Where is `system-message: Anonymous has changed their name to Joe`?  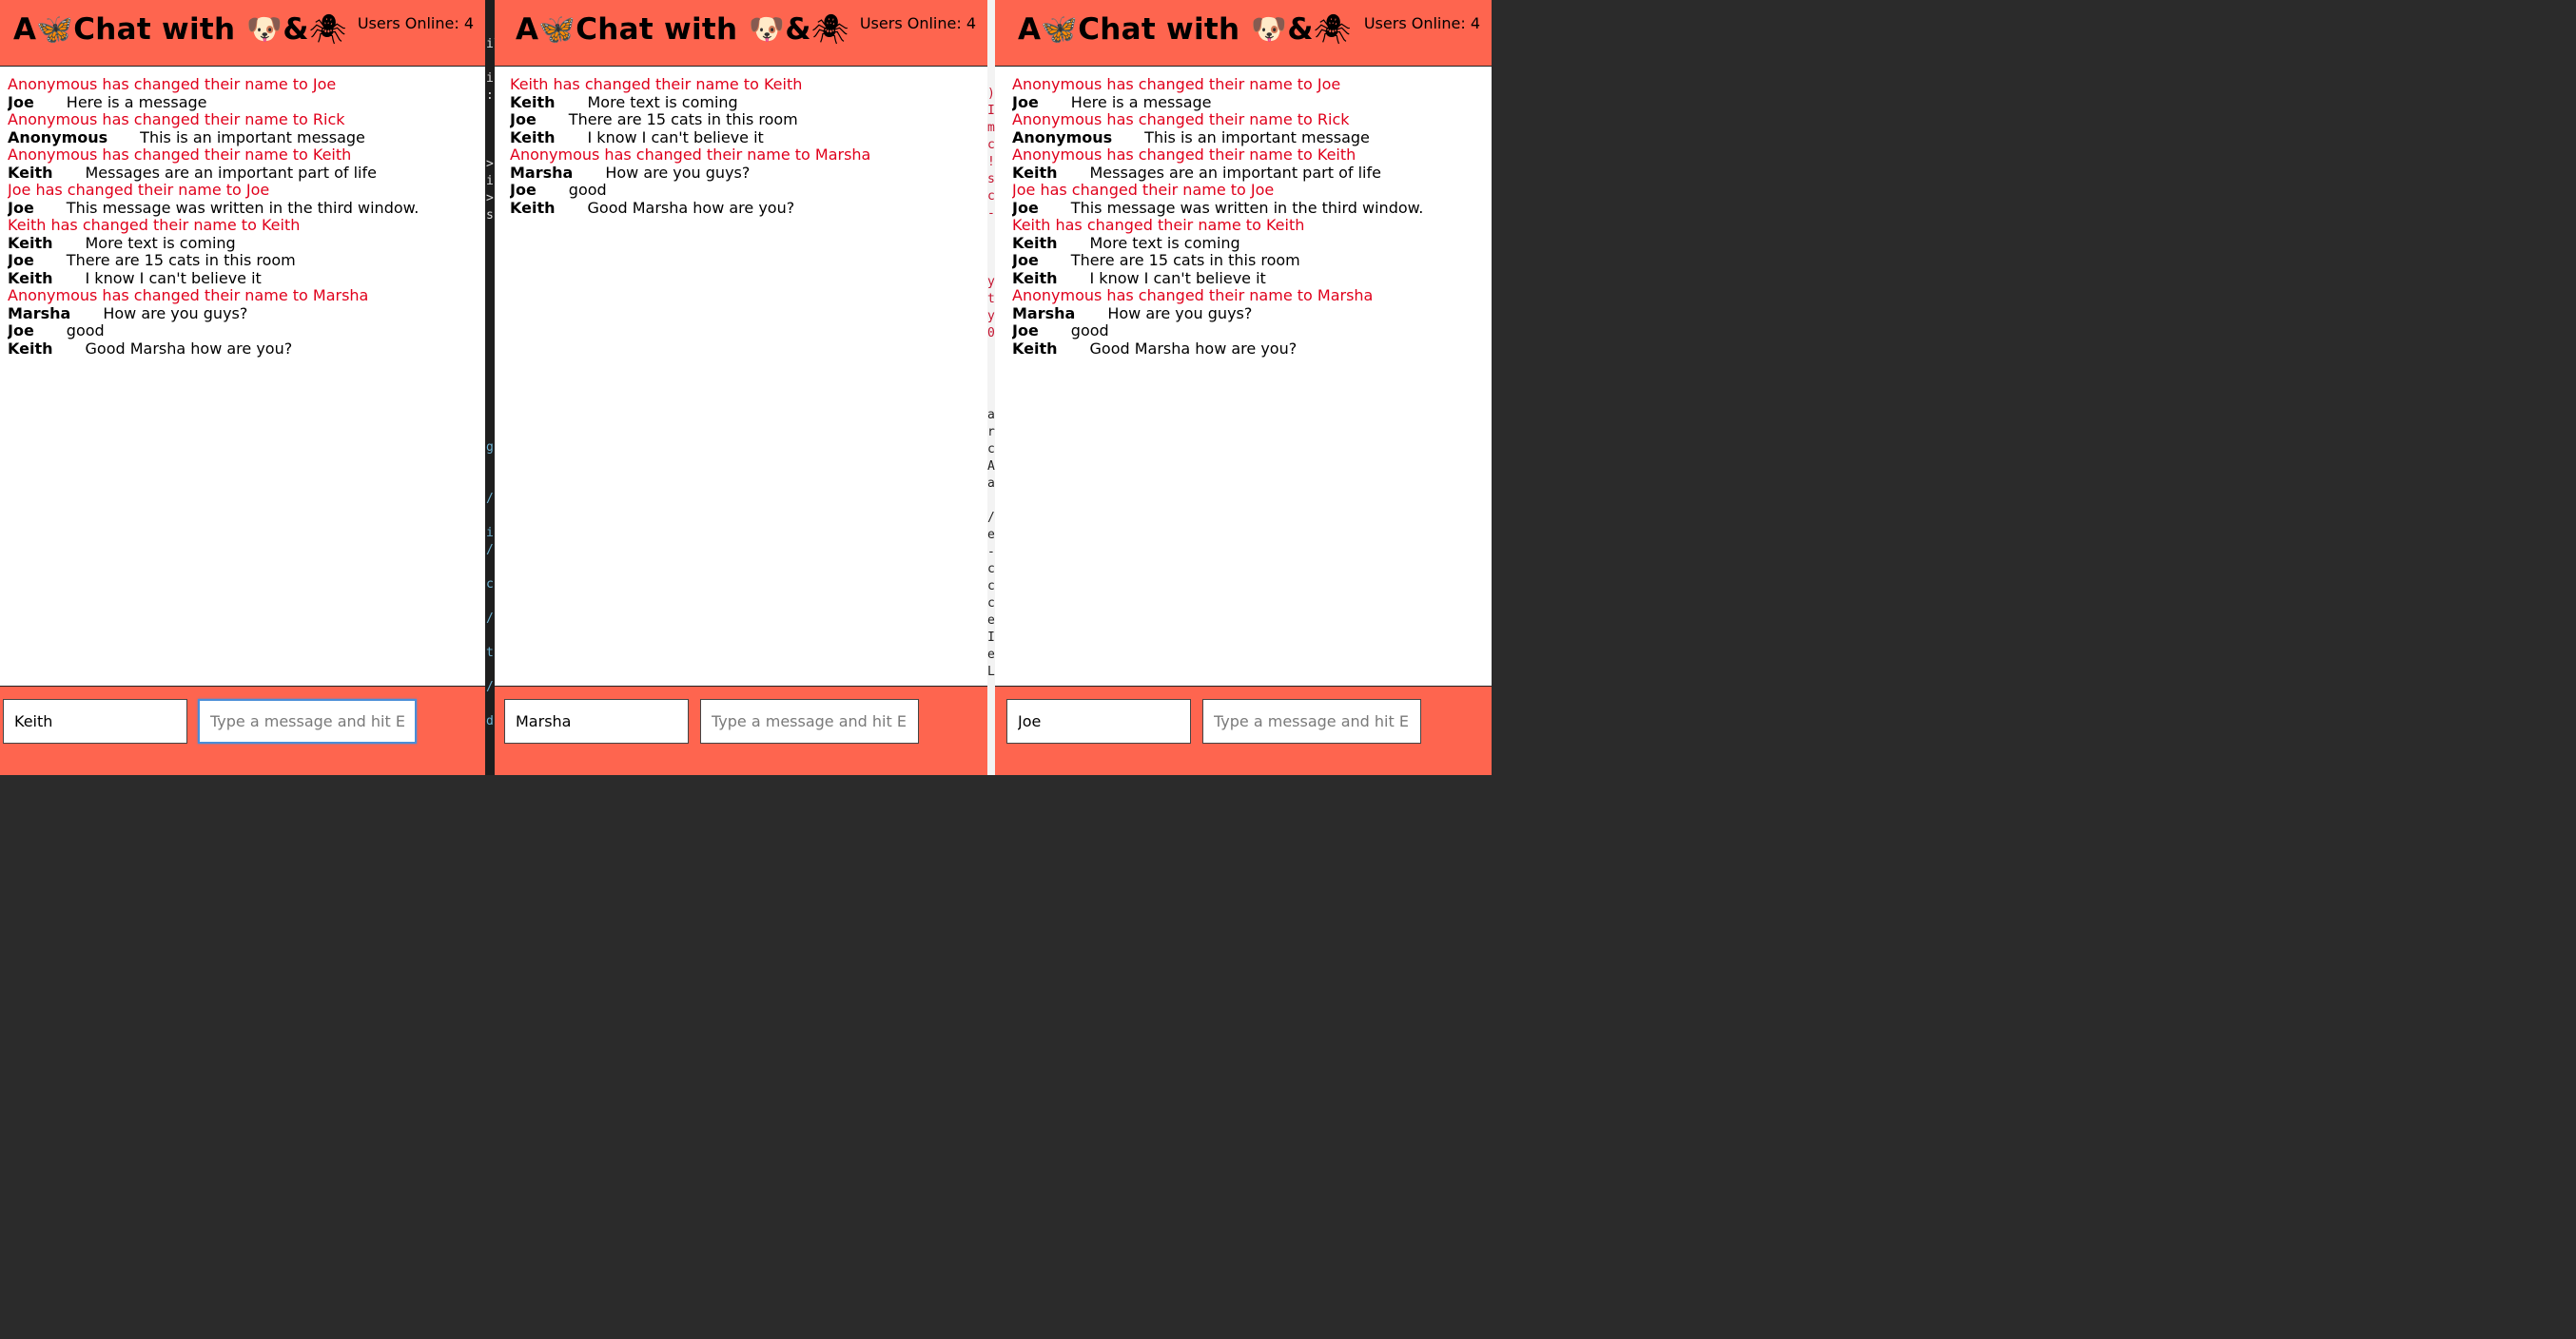
system-message: Anonymous has changed their name to Joe is located at coordinates (172, 85).